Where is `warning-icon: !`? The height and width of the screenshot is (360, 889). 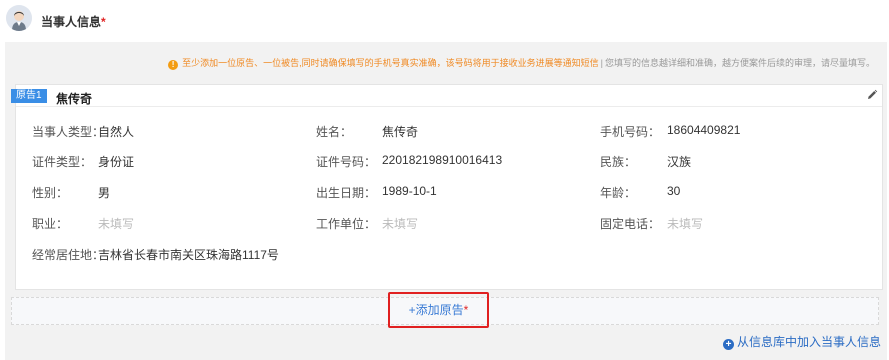
warning-icon: ! is located at coordinates (173, 65).